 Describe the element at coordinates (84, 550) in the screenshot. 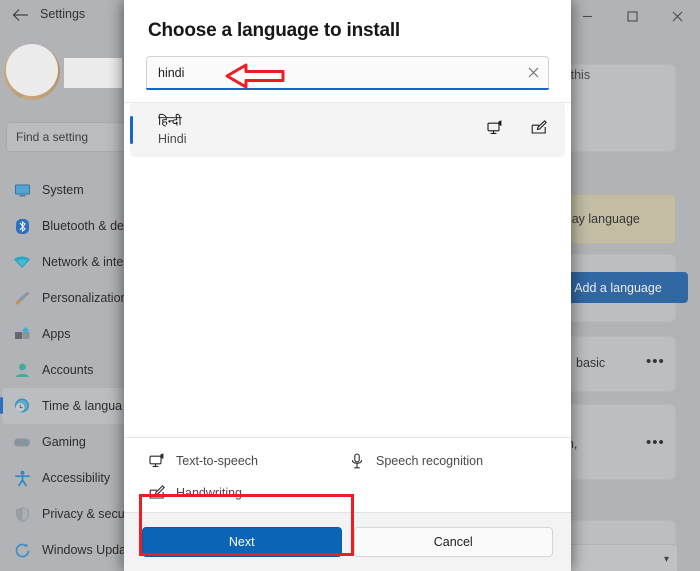

I see `sidebar-item-label: Windows Upda` at that location.